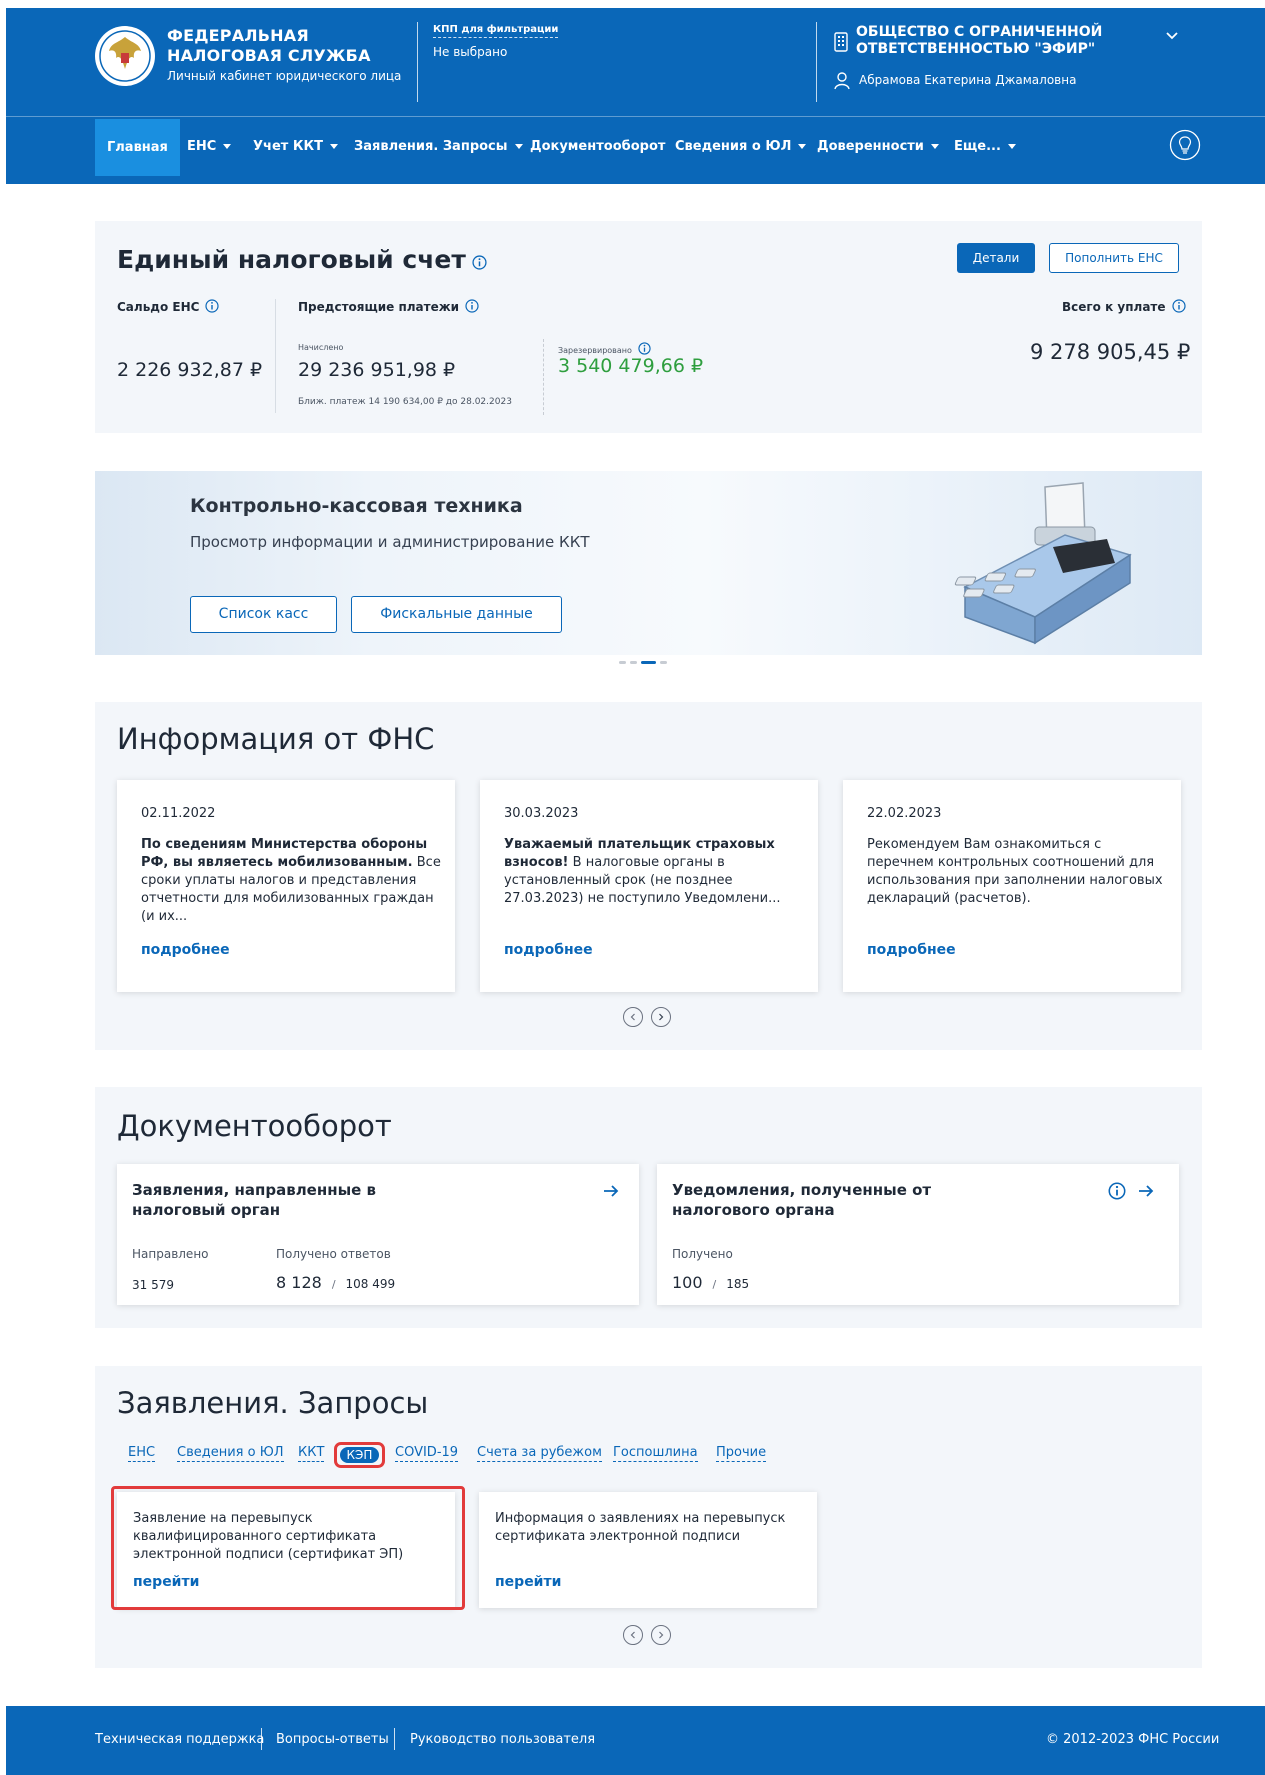  Describe the element at coordinates (996, 258) in the screenshot. I see `ens-details-button: Детали` at that location.